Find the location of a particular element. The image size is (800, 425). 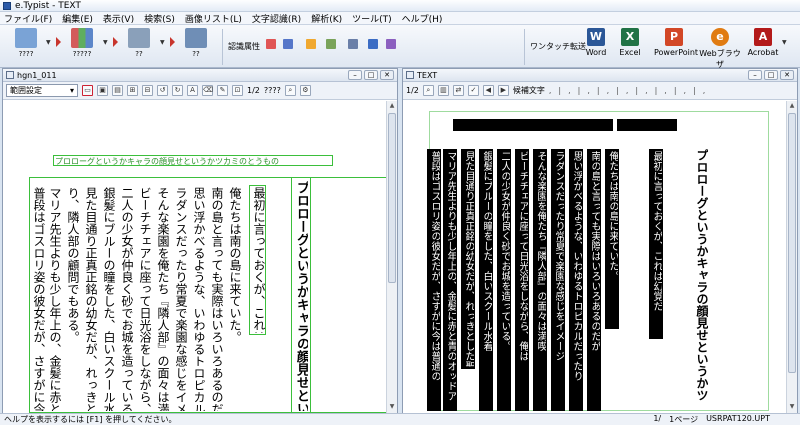

text-doc-icon is located at coordinates (410, 75).